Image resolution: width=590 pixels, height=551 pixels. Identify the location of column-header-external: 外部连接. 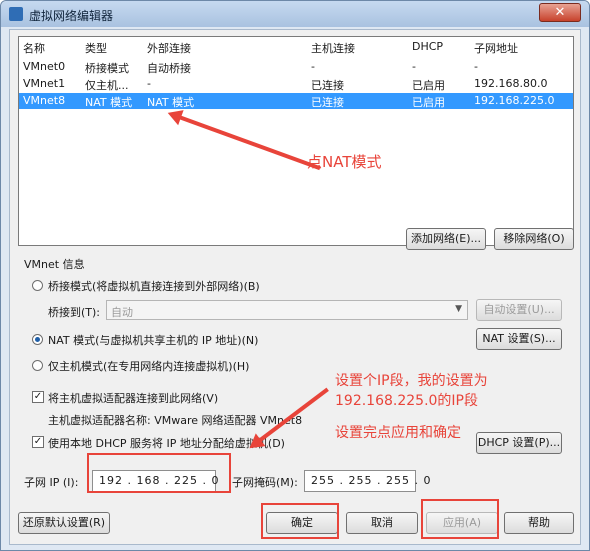
(169, 48).